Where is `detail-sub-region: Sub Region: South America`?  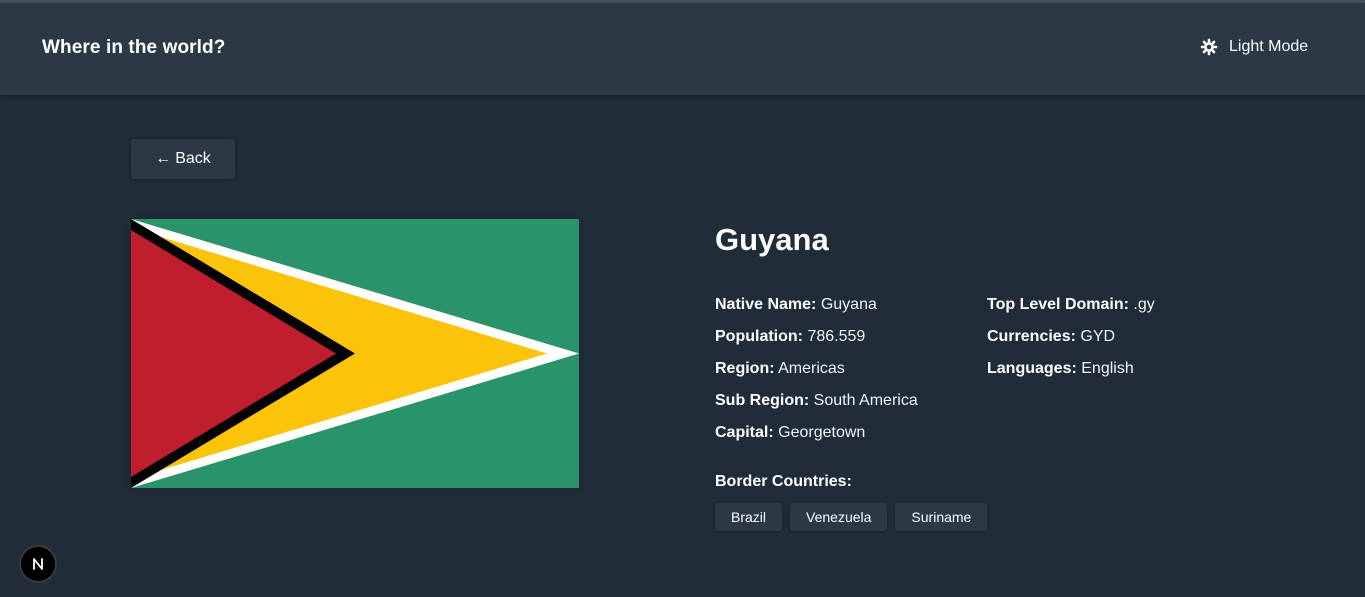 detail-sub-region: Sub Region: South America is located at coordinates (816, 401).